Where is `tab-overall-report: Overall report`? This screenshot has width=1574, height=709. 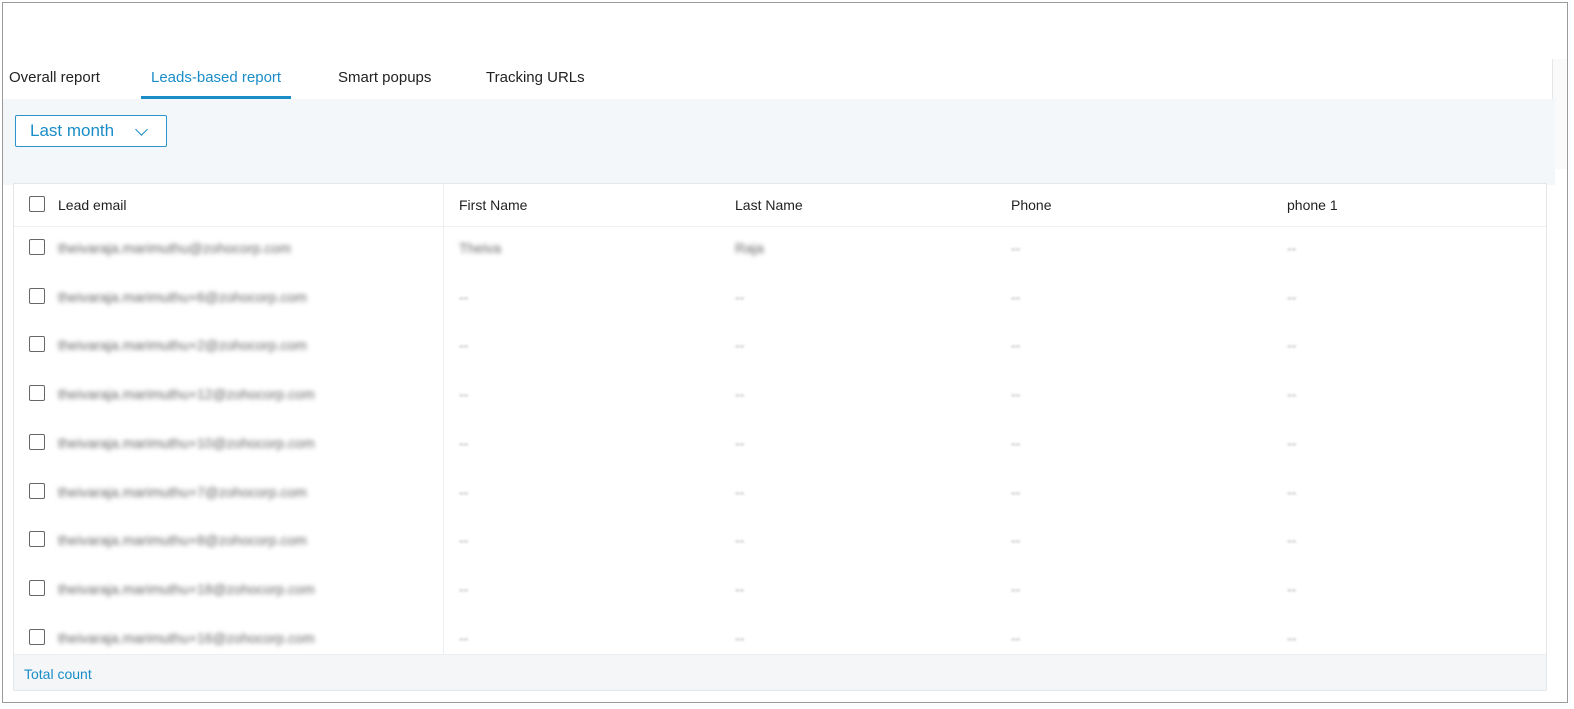 tab-overall-report: Overall report is located at coordinates (56, 78).